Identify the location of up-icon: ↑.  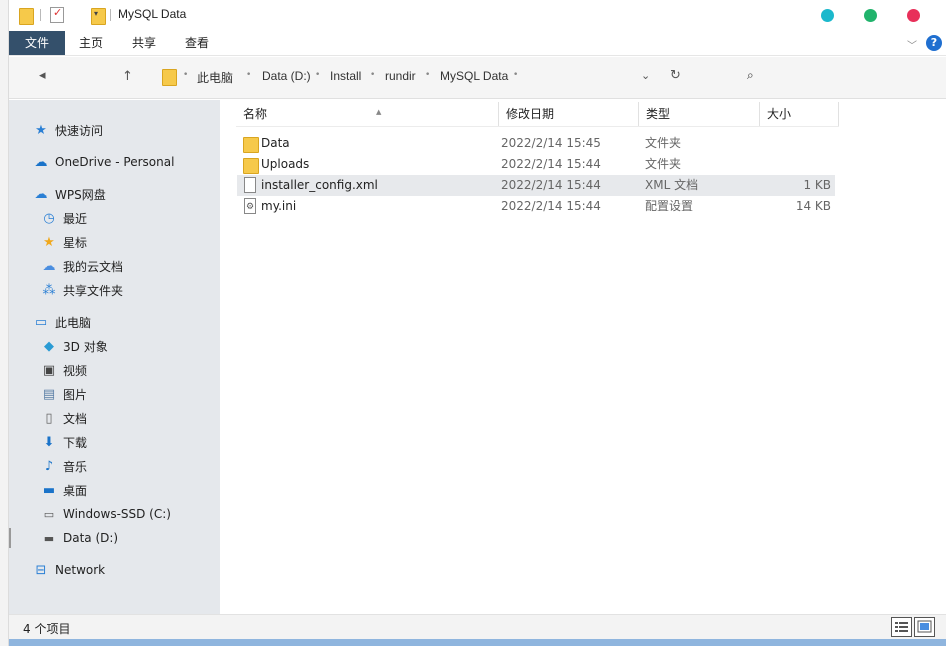
(127, 76).